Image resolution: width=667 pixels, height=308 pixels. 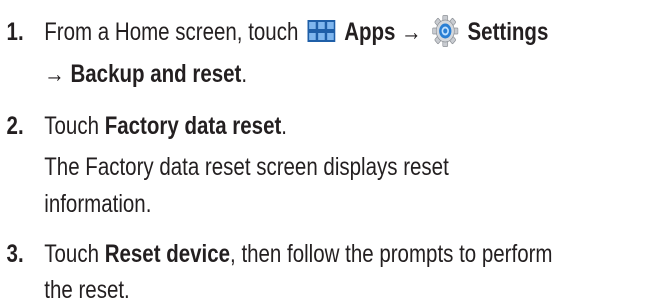 I want to click on description-text: information., so click(x=98, y=204).